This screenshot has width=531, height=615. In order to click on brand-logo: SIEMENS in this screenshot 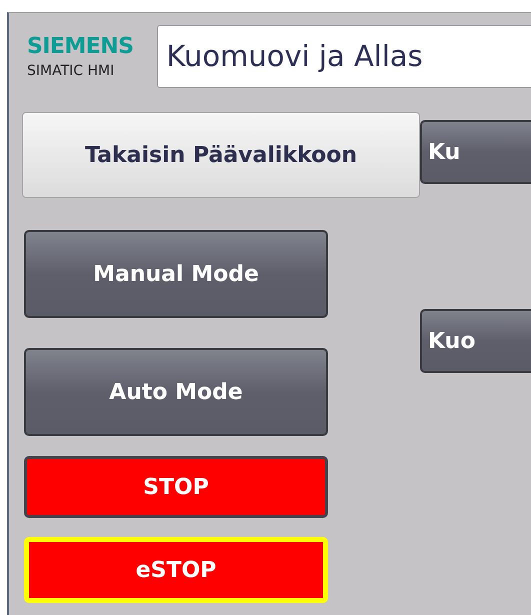, I will do `click(80, 47)`.